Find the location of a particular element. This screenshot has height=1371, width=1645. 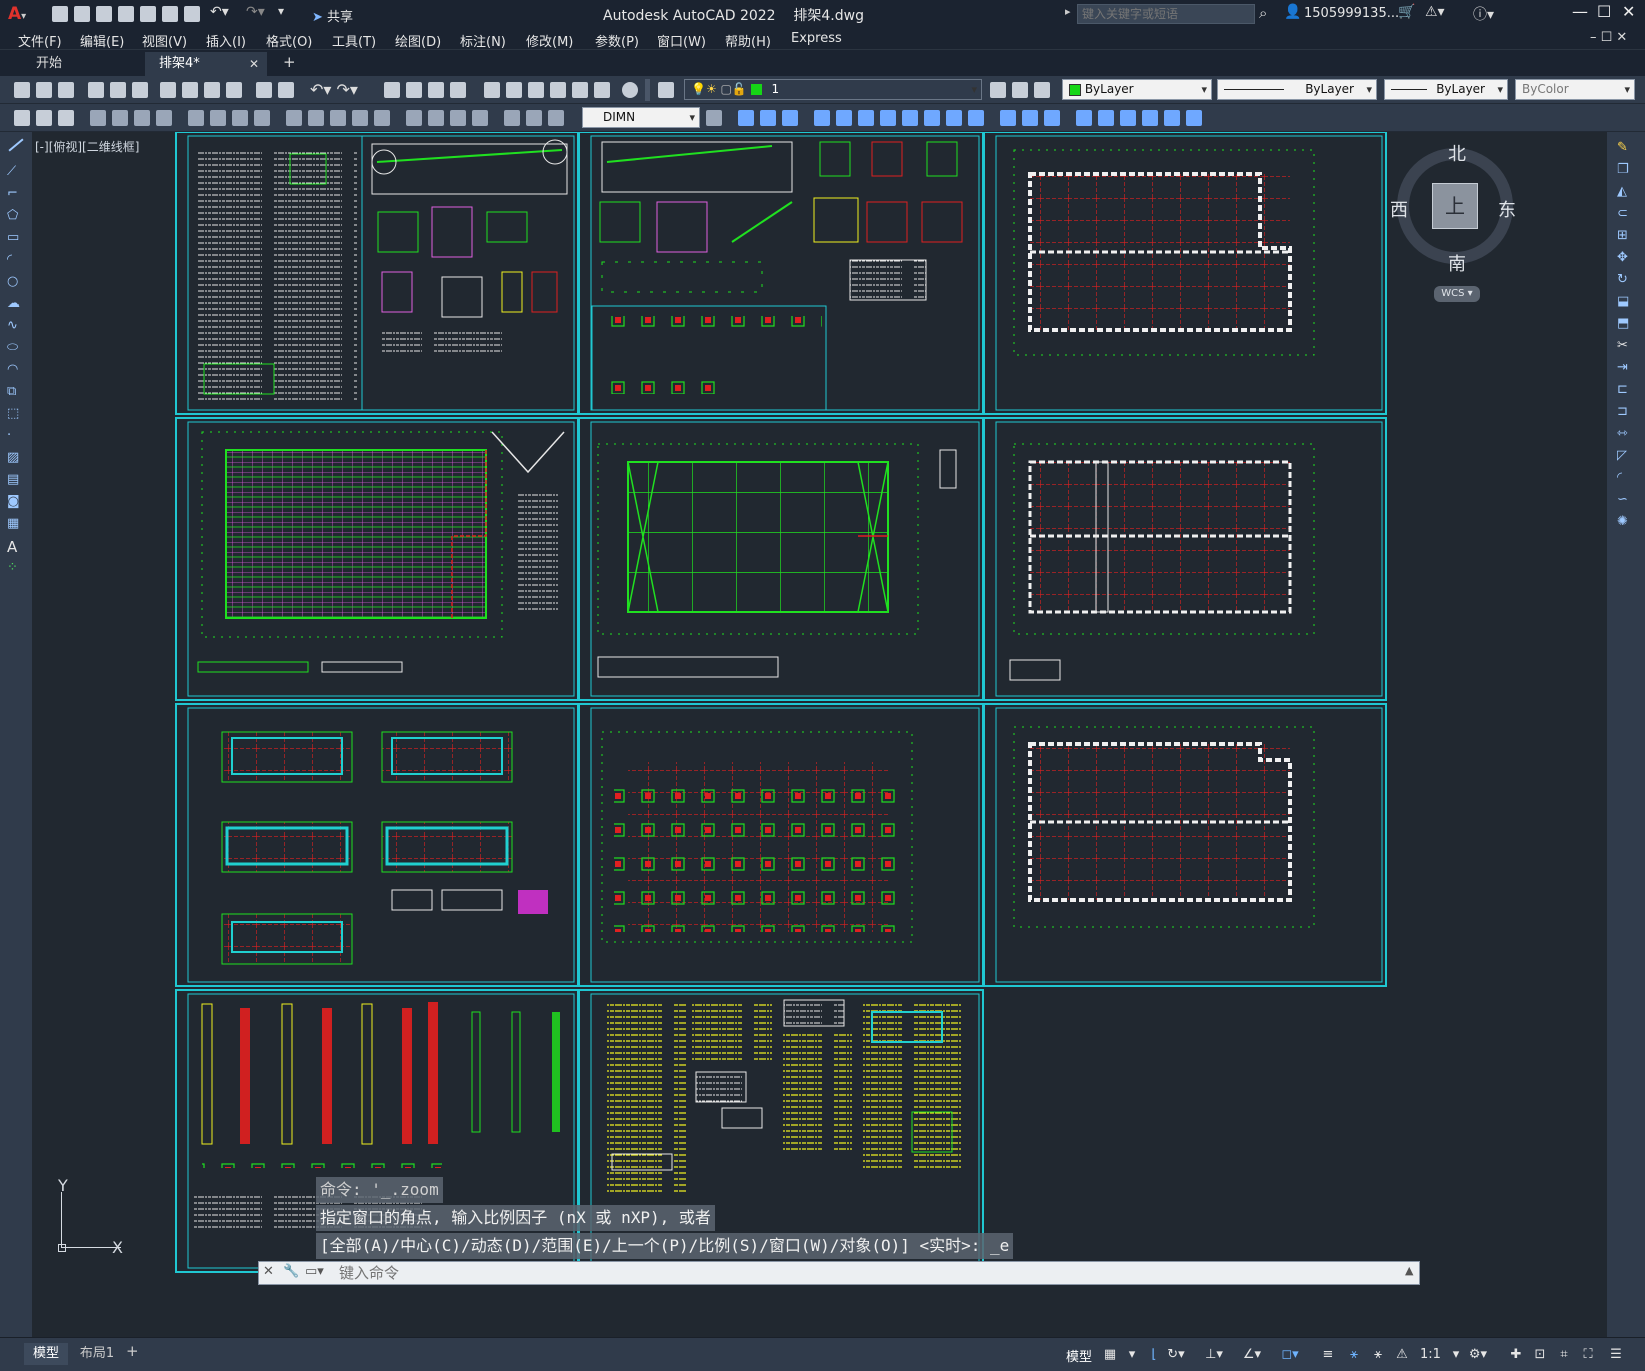

modify-h-icon is located at coordinates (910, 118).